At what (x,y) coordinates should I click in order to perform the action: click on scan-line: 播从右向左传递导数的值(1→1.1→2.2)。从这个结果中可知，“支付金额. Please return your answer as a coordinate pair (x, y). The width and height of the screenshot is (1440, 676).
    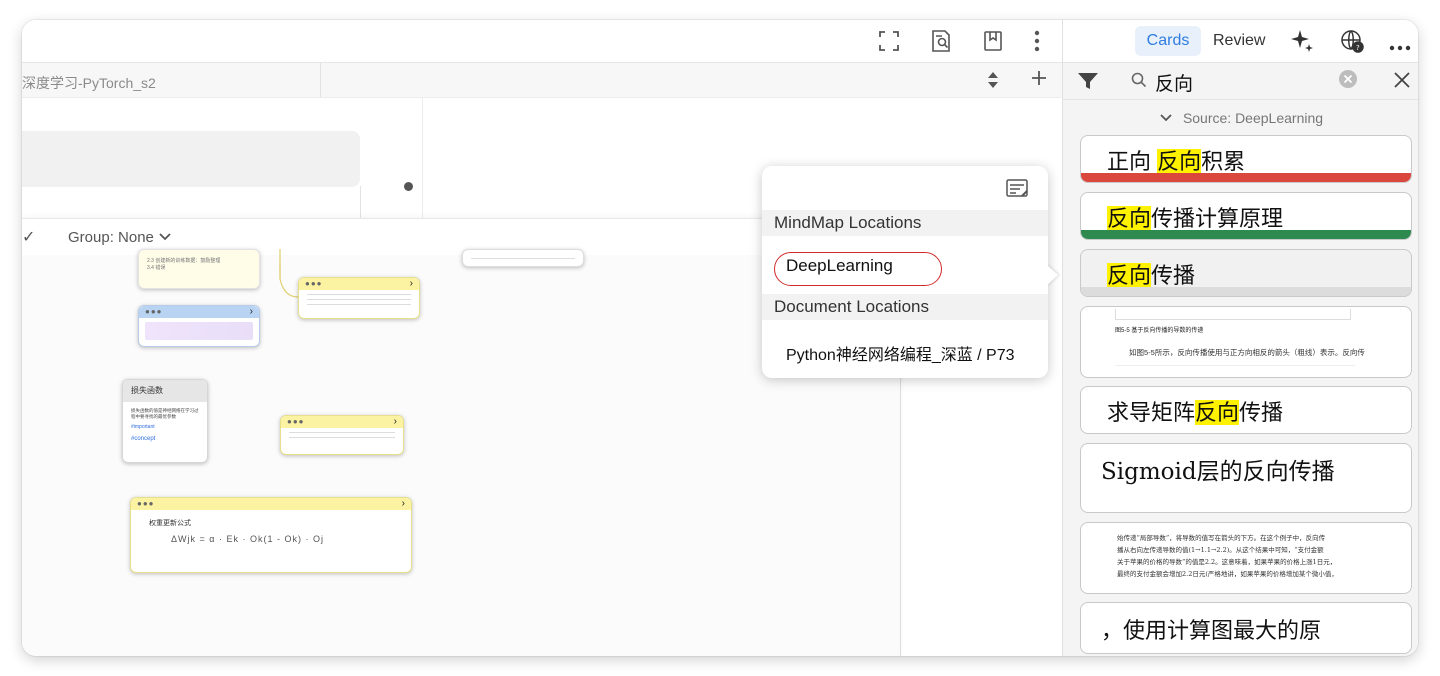
    Looking at the image, I should click on (1220, 550).